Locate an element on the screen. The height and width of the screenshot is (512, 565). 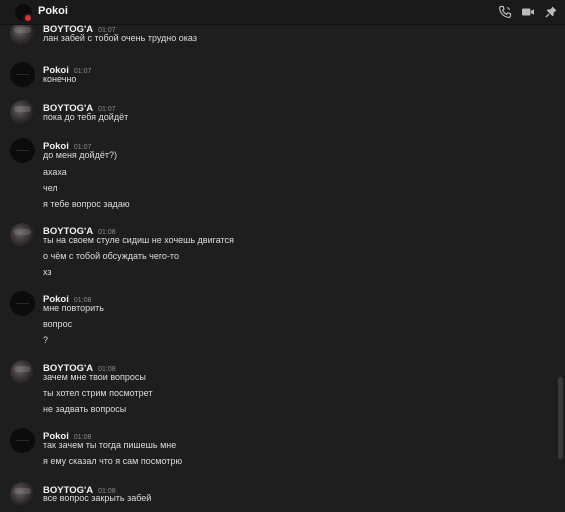
channel-title: Pokoi is located at coordinates (53, 11).